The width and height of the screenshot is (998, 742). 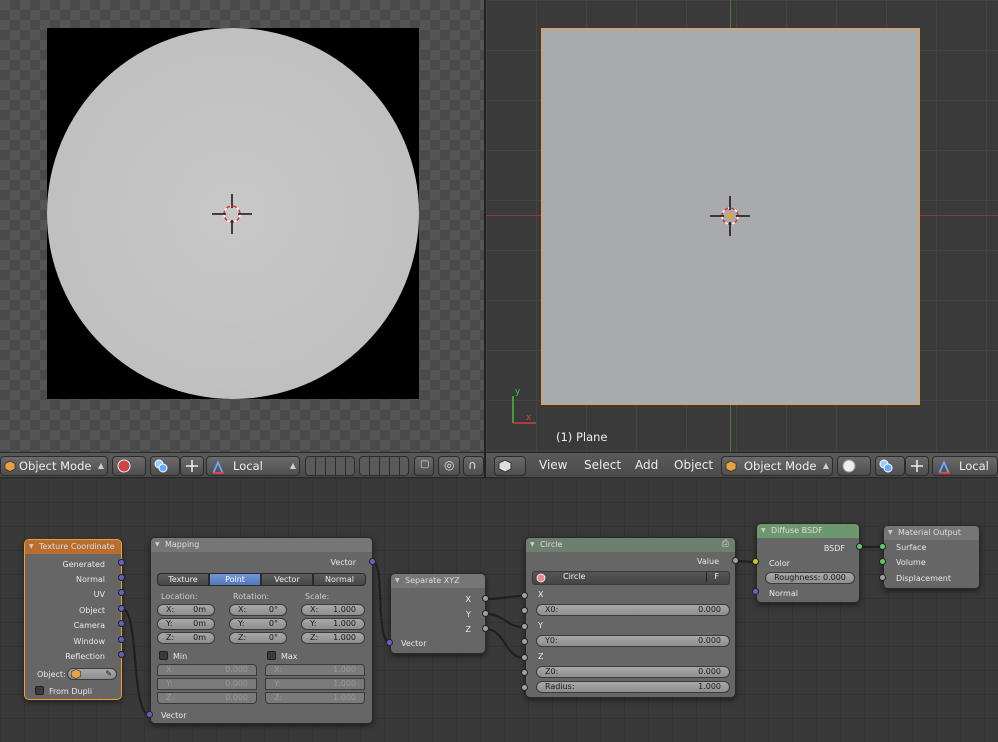 What do you see at coordinates (524, 610) in the screenshot?
I see `socket-circle-x0` at bounding box center [524, 610].